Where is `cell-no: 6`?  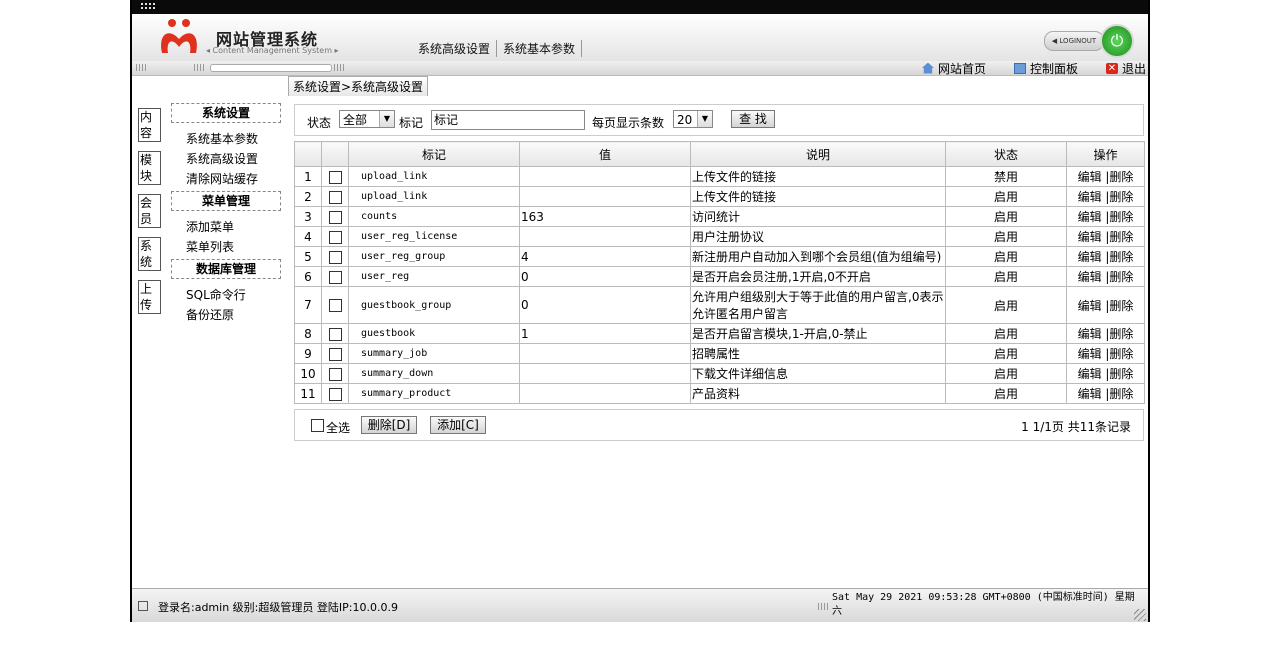
cell-no: 6 is located at coordinates (308, 276).